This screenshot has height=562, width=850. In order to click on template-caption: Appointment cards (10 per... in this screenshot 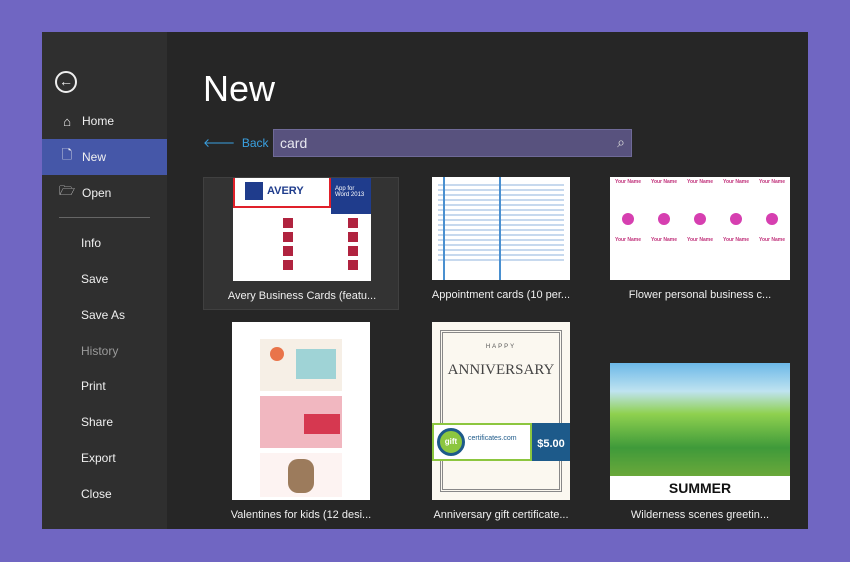, I will do `click(501, 295)`.